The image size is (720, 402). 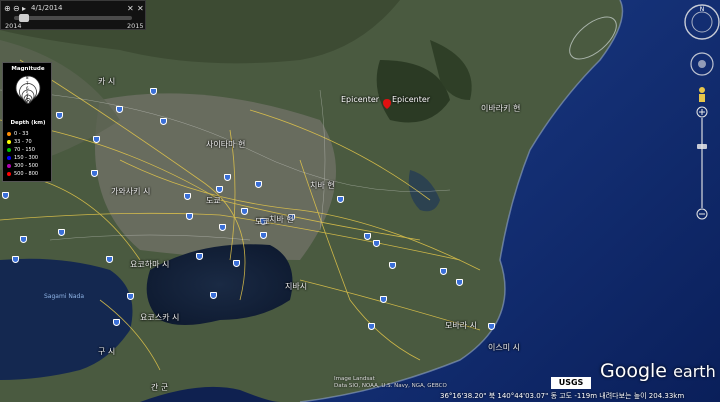 I want to click on play-icon: ▸, so click(x=24, y=8).